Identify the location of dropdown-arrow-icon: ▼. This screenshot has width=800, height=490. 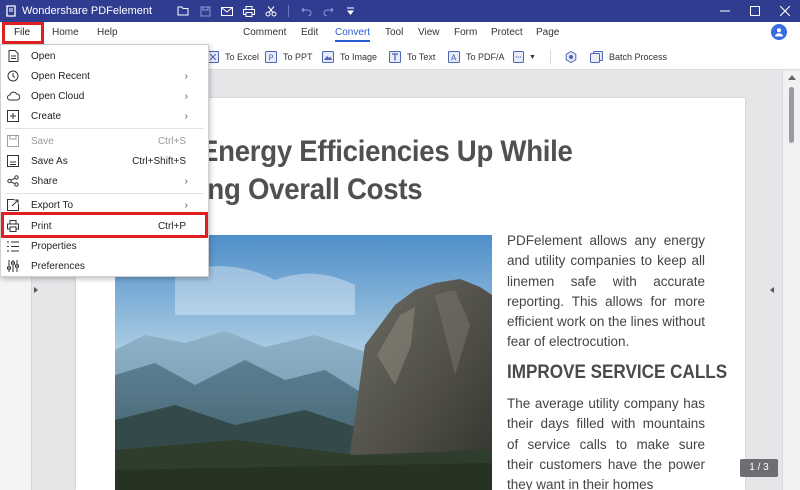
(532, 57).